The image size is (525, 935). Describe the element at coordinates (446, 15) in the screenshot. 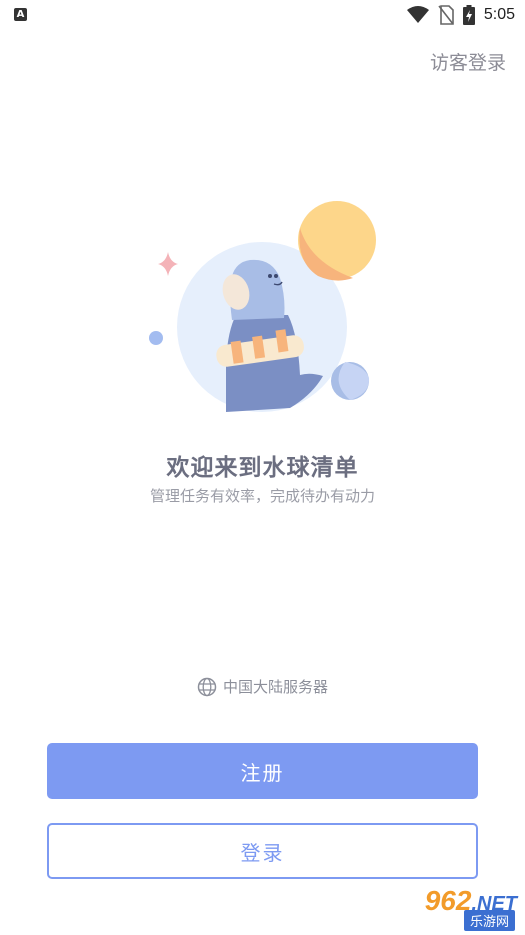

I see `no-sim-icon` at that location.